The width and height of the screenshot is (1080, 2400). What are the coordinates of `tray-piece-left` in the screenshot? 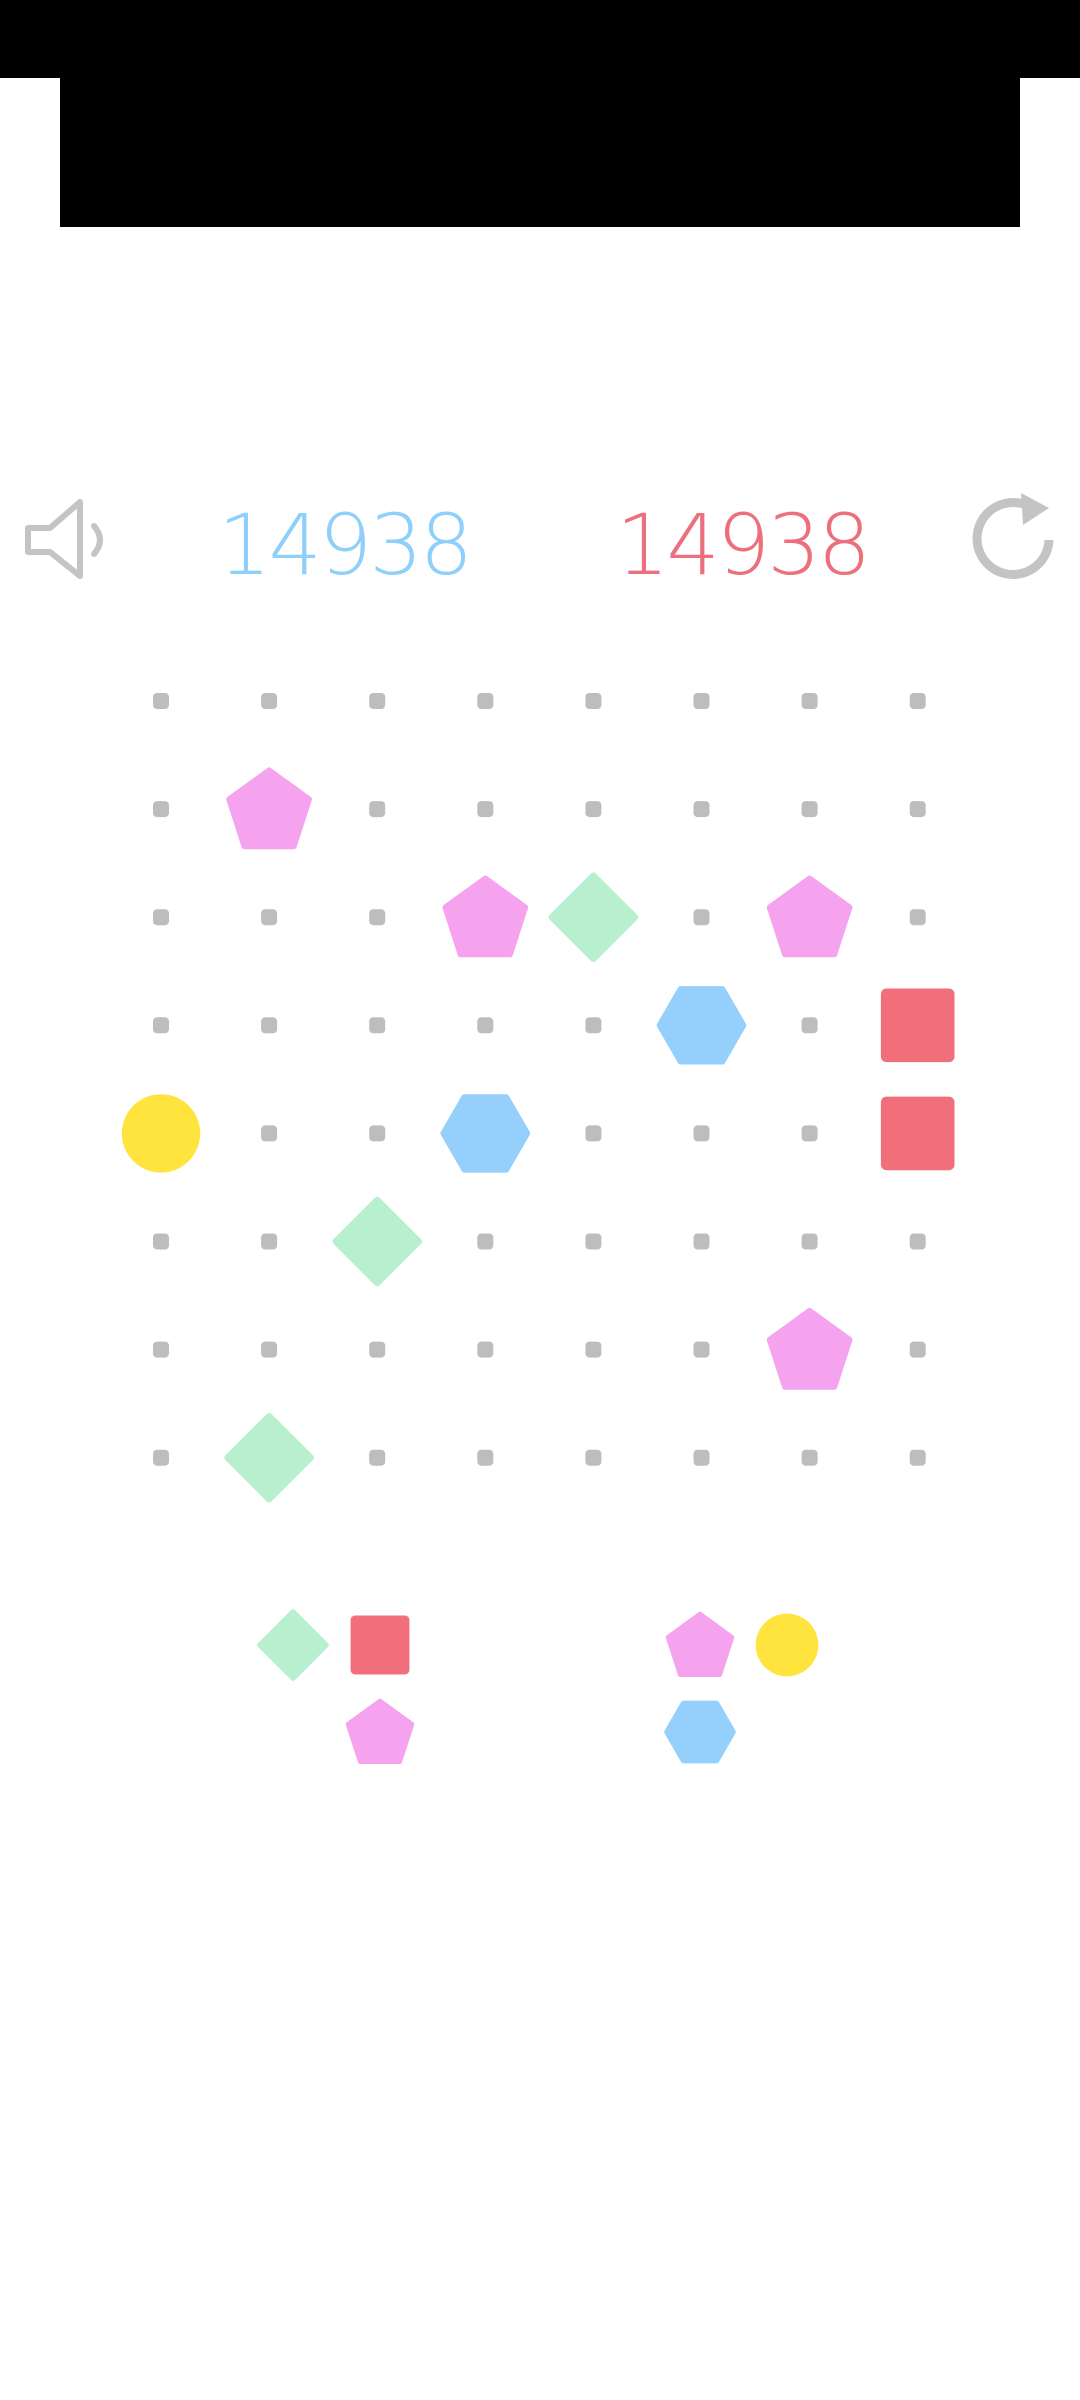 It's located at (336, 1687).